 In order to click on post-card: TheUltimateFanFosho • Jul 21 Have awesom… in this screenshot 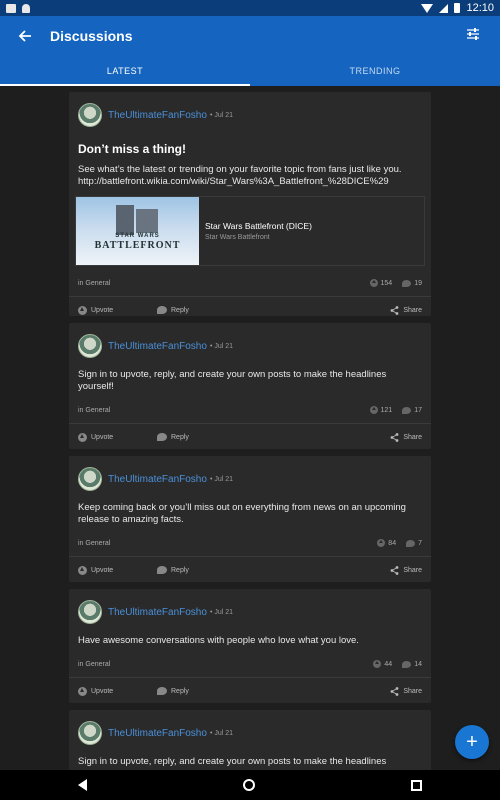, I will do `click(250, 646)`.